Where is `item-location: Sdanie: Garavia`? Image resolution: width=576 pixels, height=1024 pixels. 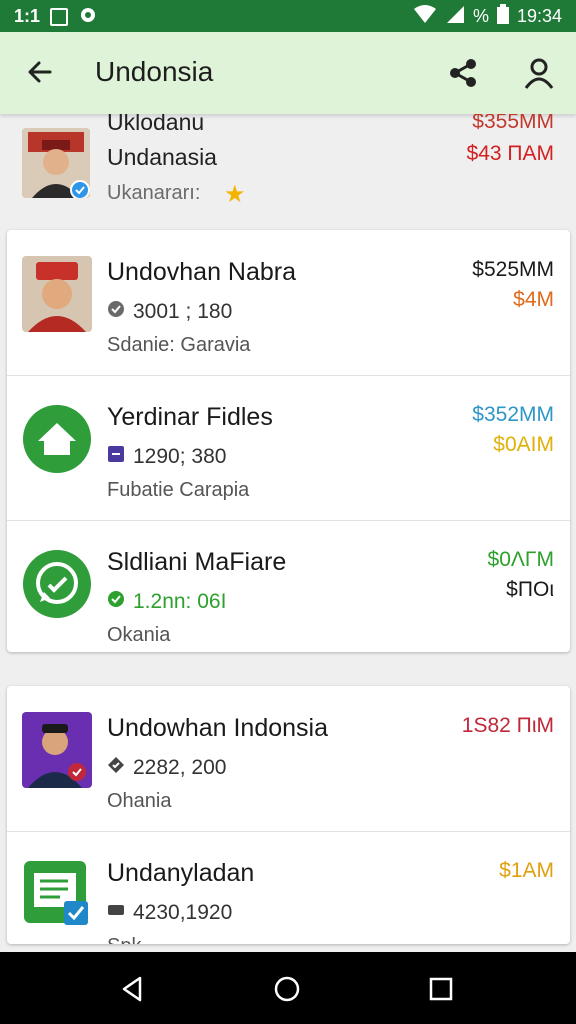
item-location: Sdanie: Garavia is located at coordinates (179, 345).